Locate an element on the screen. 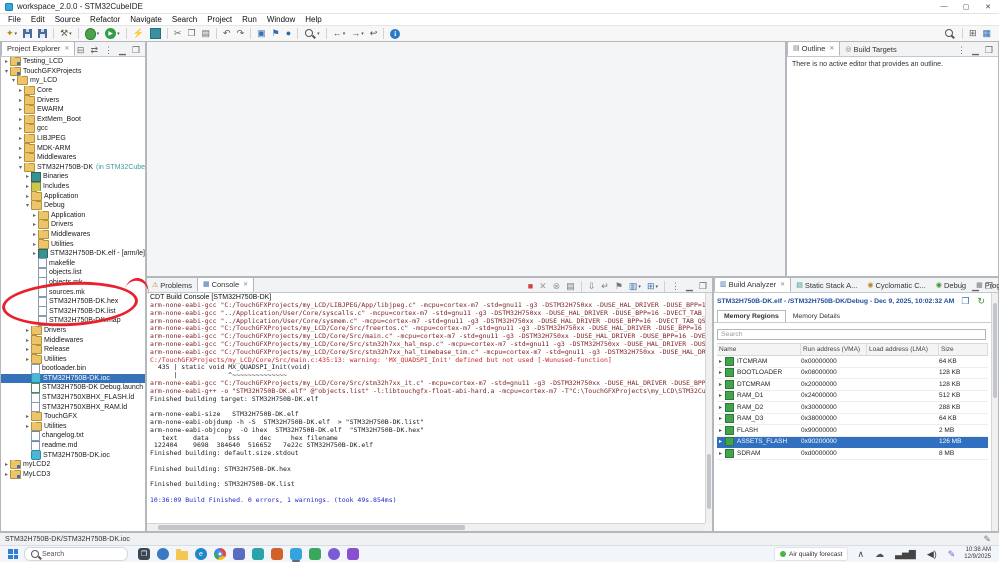  taskbar-clock: 10:38 AM 12/9/2025 is located at coordinates (977, 554).